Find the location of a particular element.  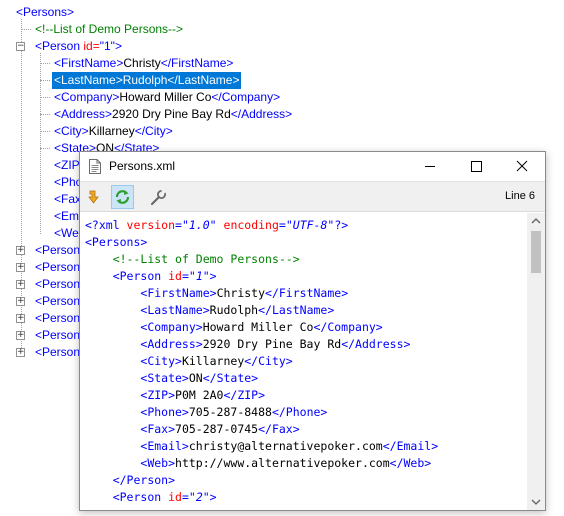

vertical-scrollbar is located at coordinates (536, 361).